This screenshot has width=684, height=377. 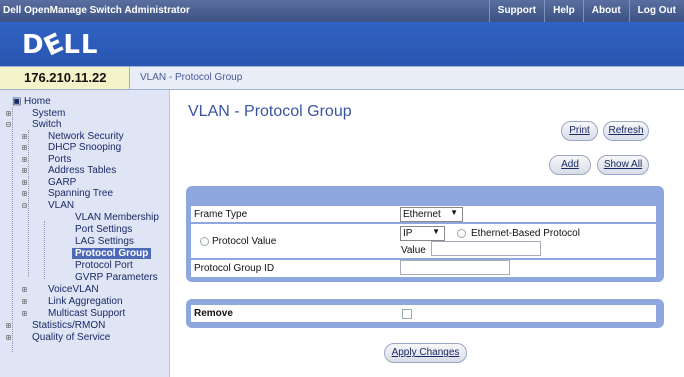 What do you see at coordinates (85, 301) in the screenshot?
I see `sidebar-item-link-aggregation: Link Aggregation` at bounding box center [85, 301].